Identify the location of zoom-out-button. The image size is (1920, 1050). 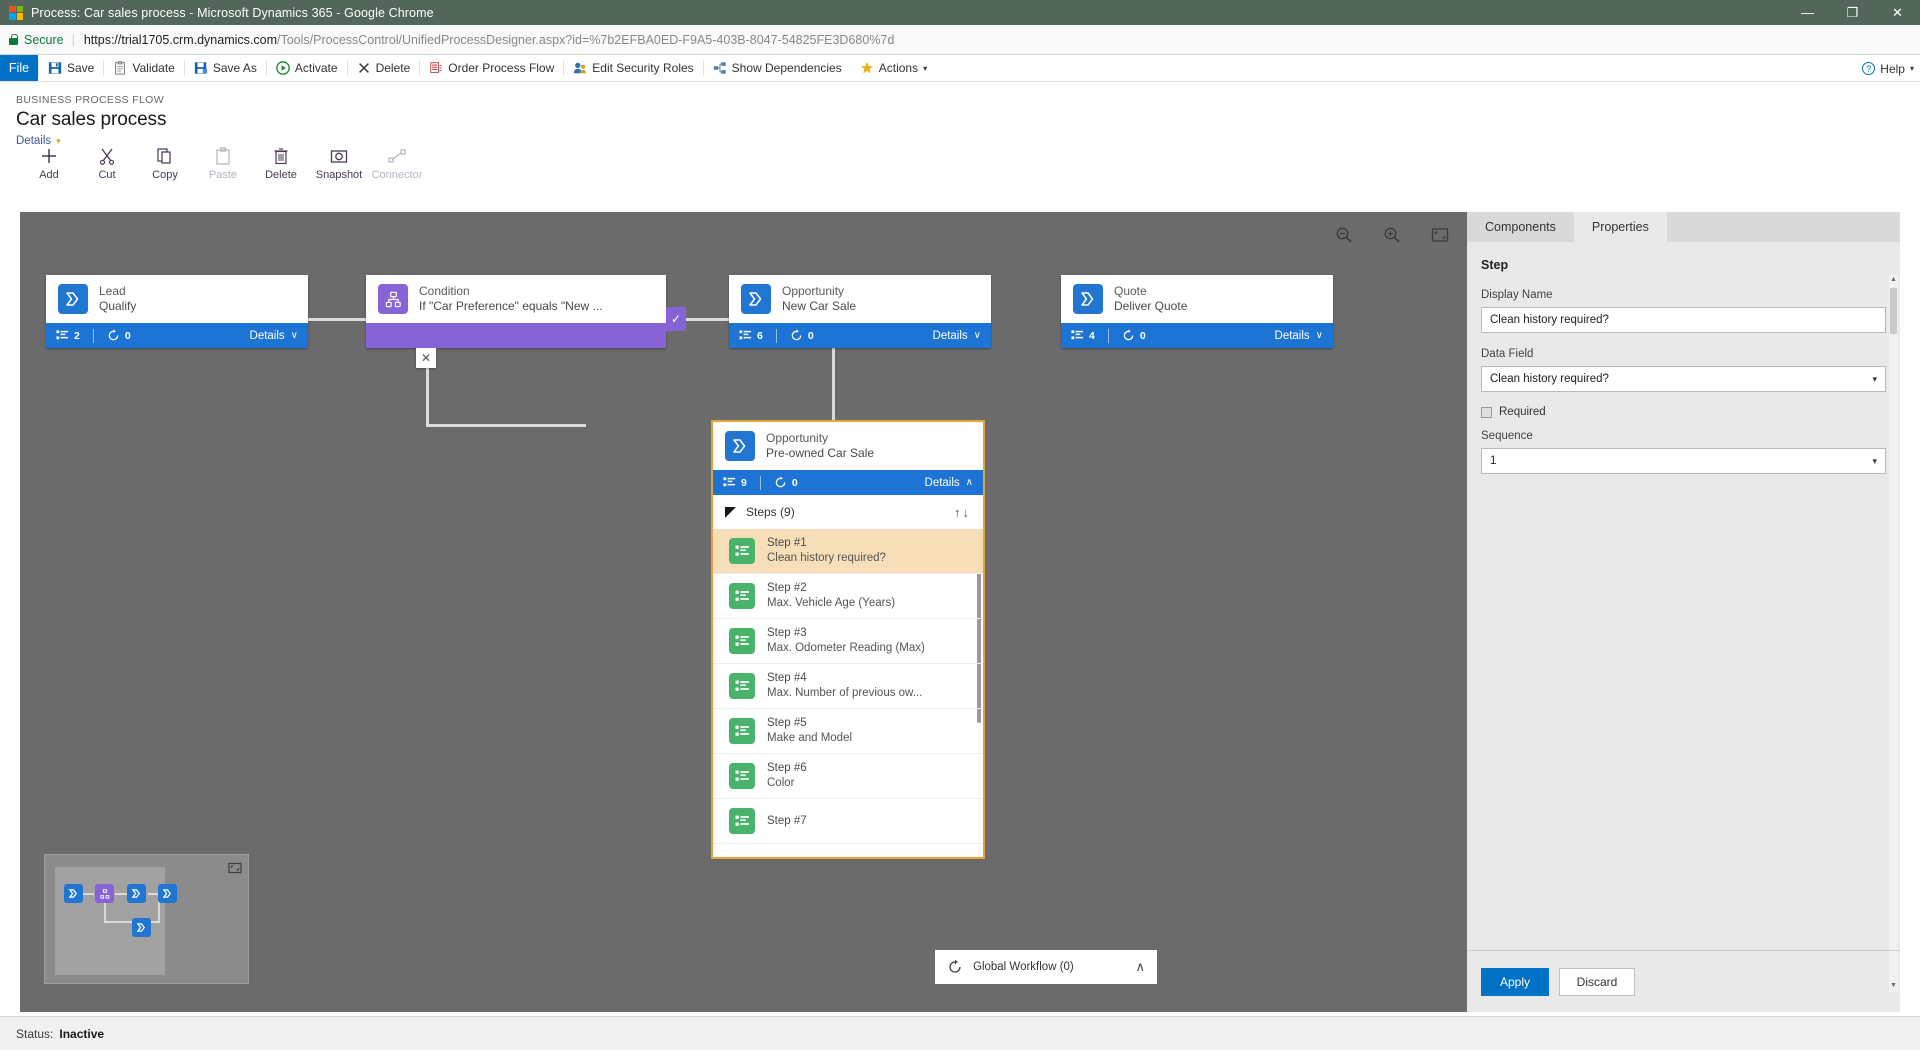
(1344, 235).